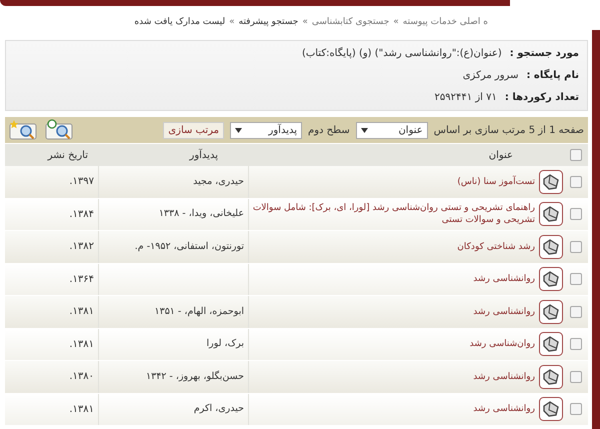 Image resolution: width=600 pixels, height=429 pixels. What do you see at coordinates (219, 409) in the screenshot?
I see `author-text: حیدری، اکرم` at bounding box center [219, 409].